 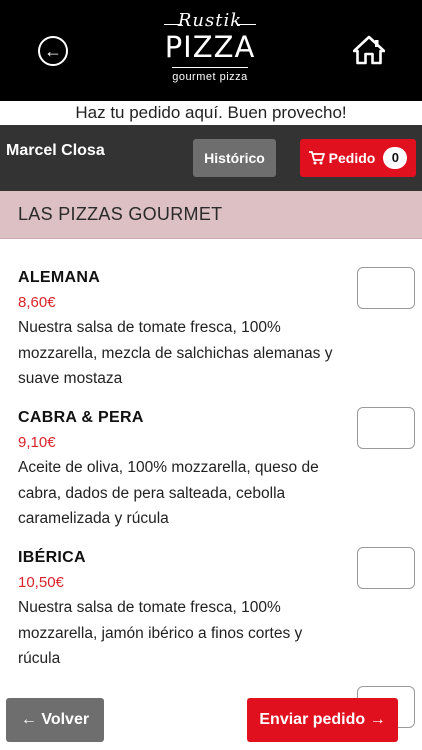 I want to click on item-name: CABRA & PERA, so click(x=81, y=417).